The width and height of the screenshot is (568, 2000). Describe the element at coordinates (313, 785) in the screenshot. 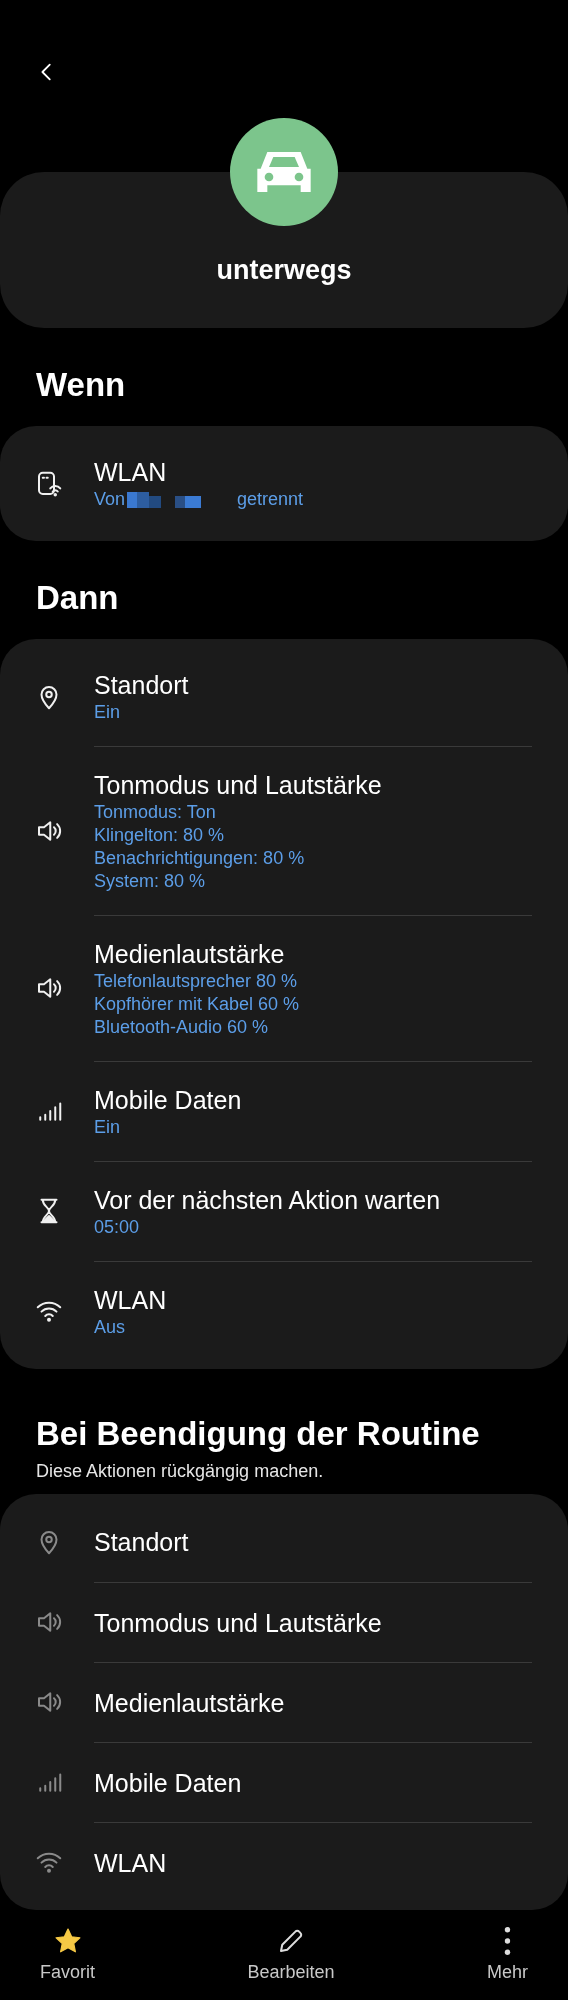

I see `action-title: Tonmodus und Lautstärke` at that location.